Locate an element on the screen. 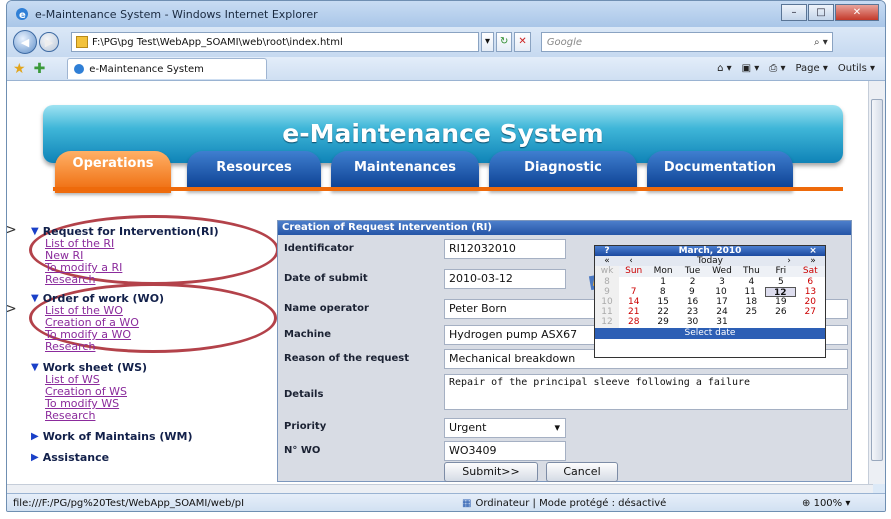 This screenshot has width=891, height=519. cal-day-cell: 11 is located at coordinates (750, 292).